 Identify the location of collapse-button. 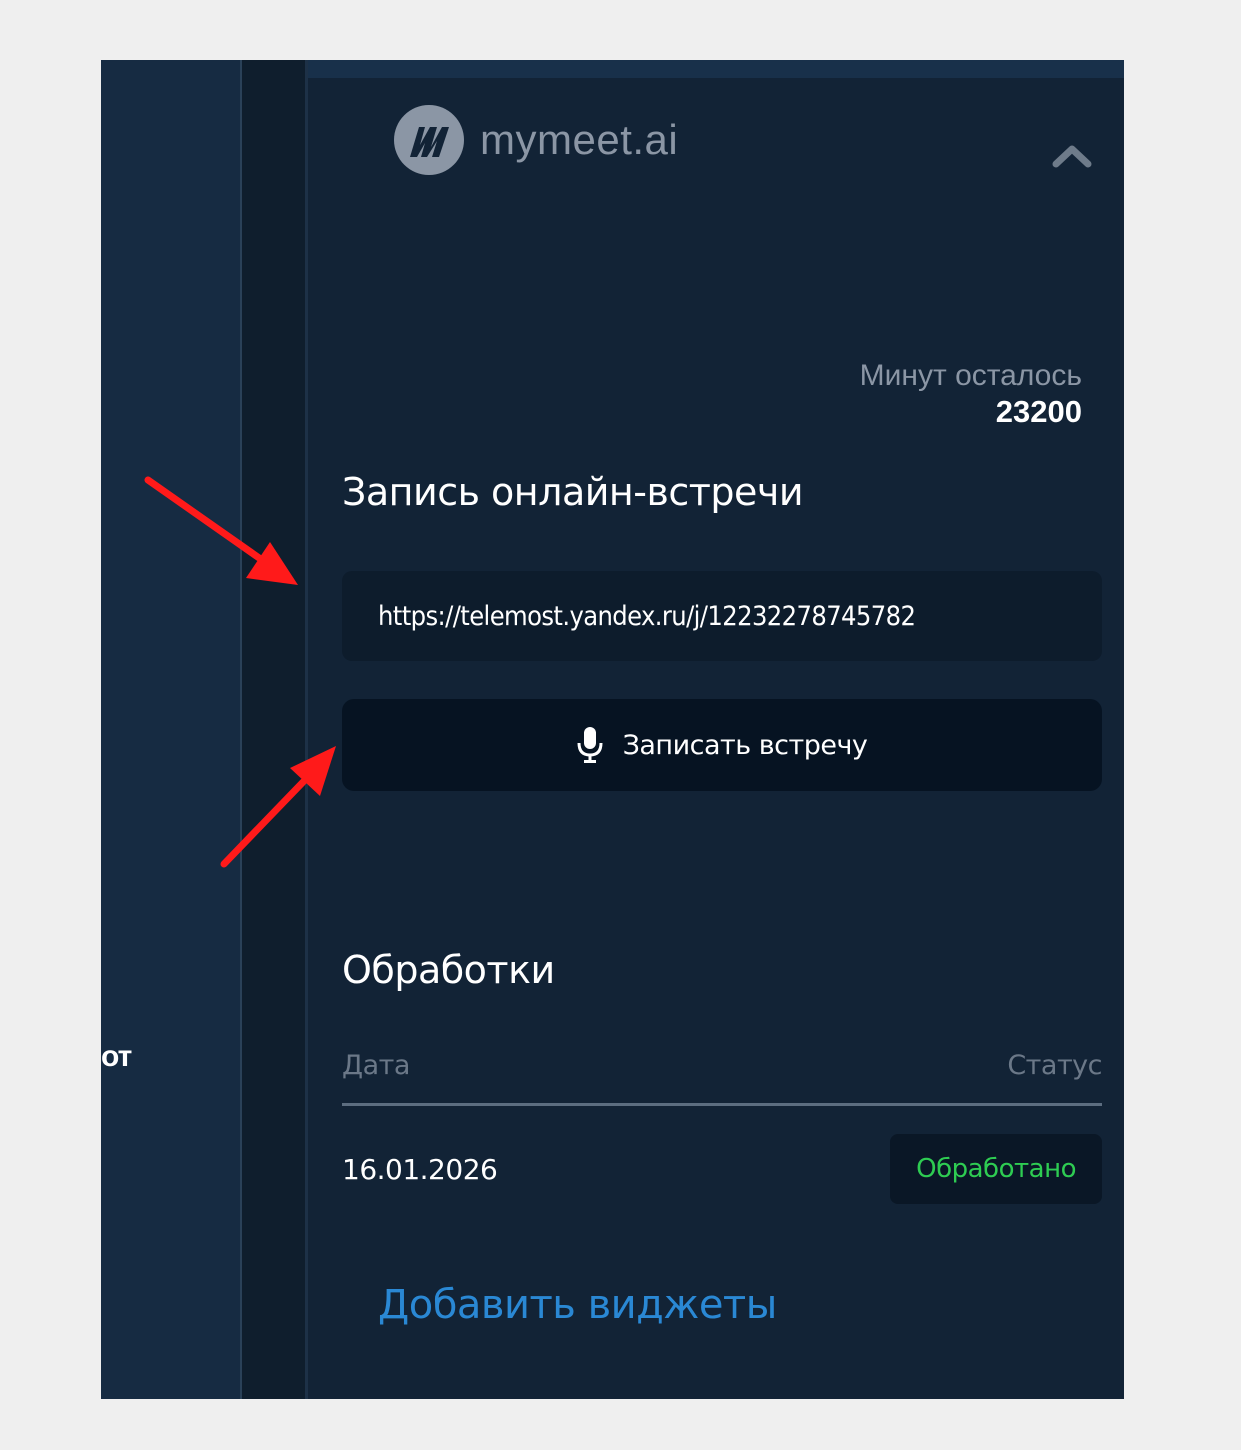
(1072, 155).